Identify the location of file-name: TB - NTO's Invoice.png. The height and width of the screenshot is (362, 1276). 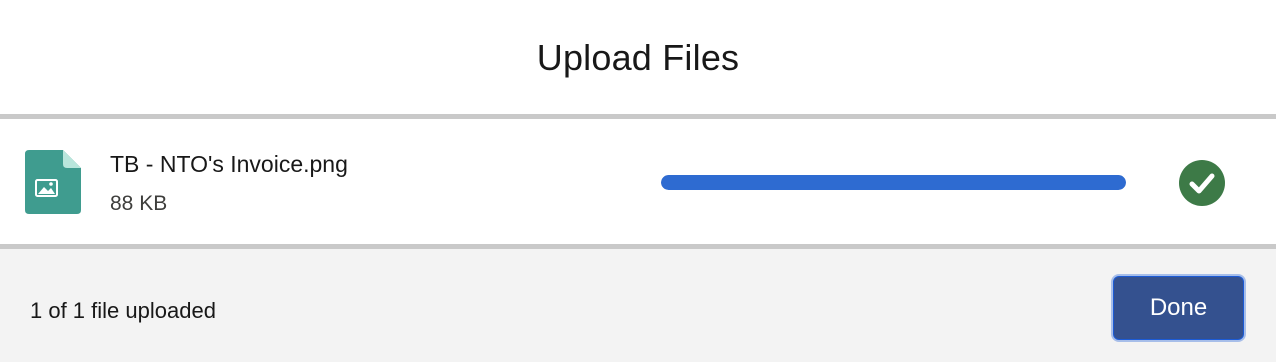
(229, 164).